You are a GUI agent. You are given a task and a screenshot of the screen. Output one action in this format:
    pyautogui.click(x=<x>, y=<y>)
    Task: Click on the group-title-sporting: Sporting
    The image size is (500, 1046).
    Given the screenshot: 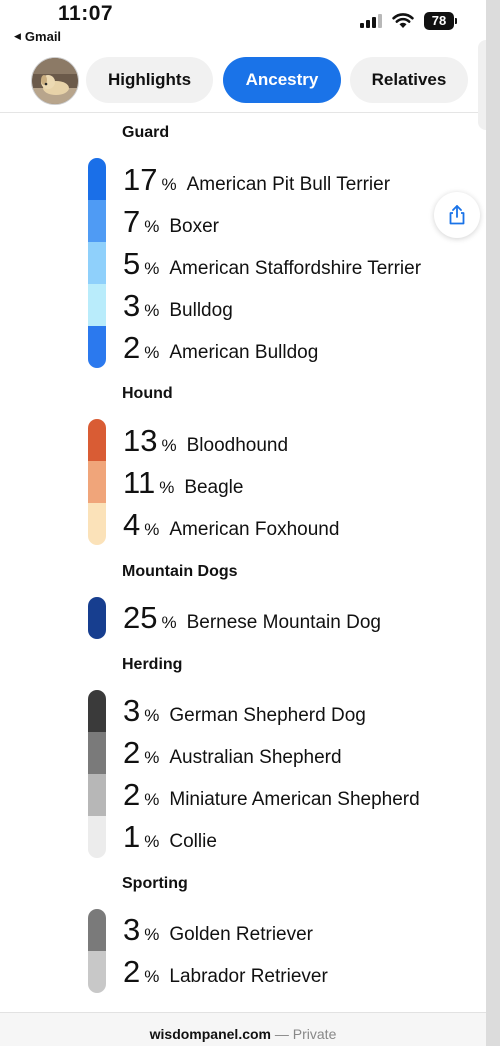 What is the action you would take?
    pyautogui.click(x=155, y=883)
    